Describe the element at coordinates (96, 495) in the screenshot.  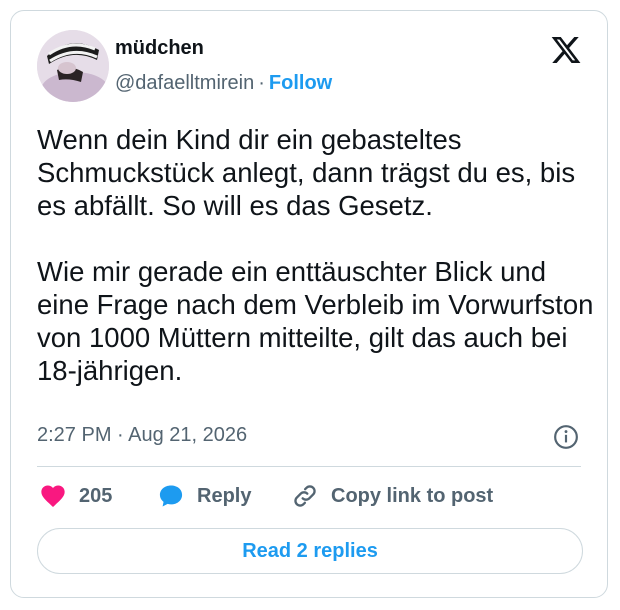
I see `like-count: 205` at that location.